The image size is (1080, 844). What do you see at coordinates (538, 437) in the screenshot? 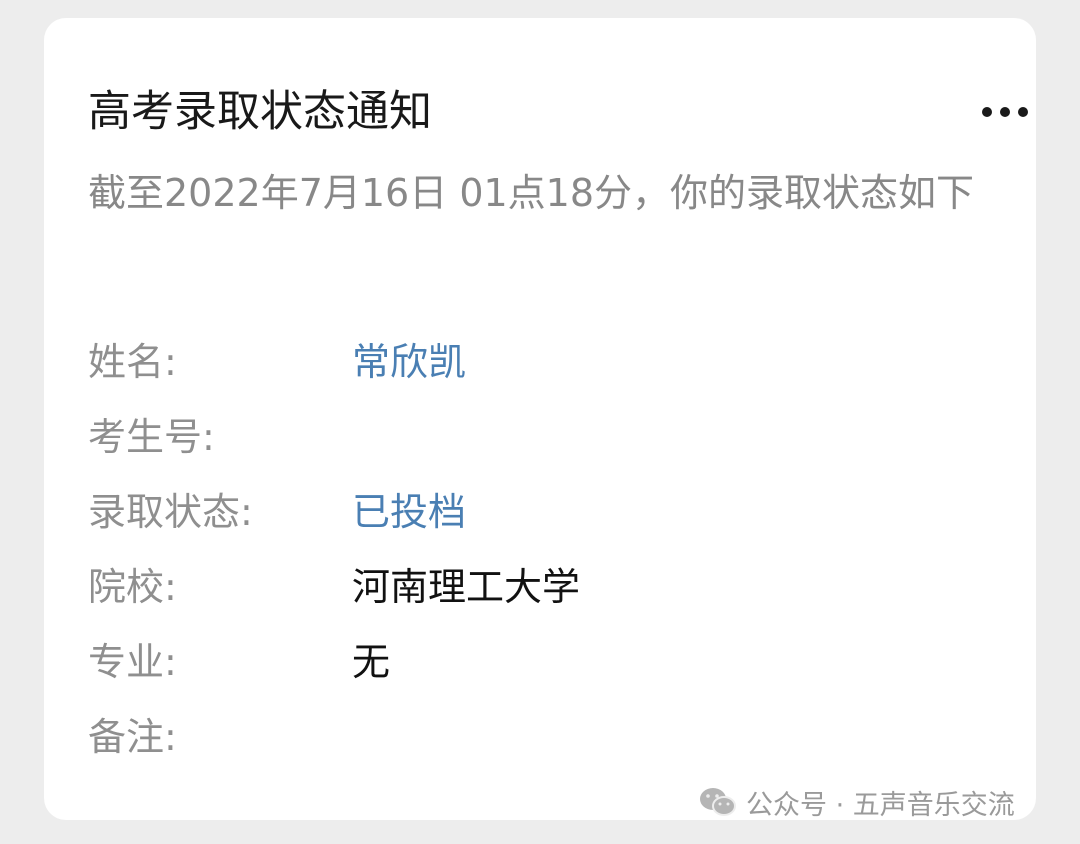
I see `field-row-exam-number: 考生号:` at bounding box center [538, 437].